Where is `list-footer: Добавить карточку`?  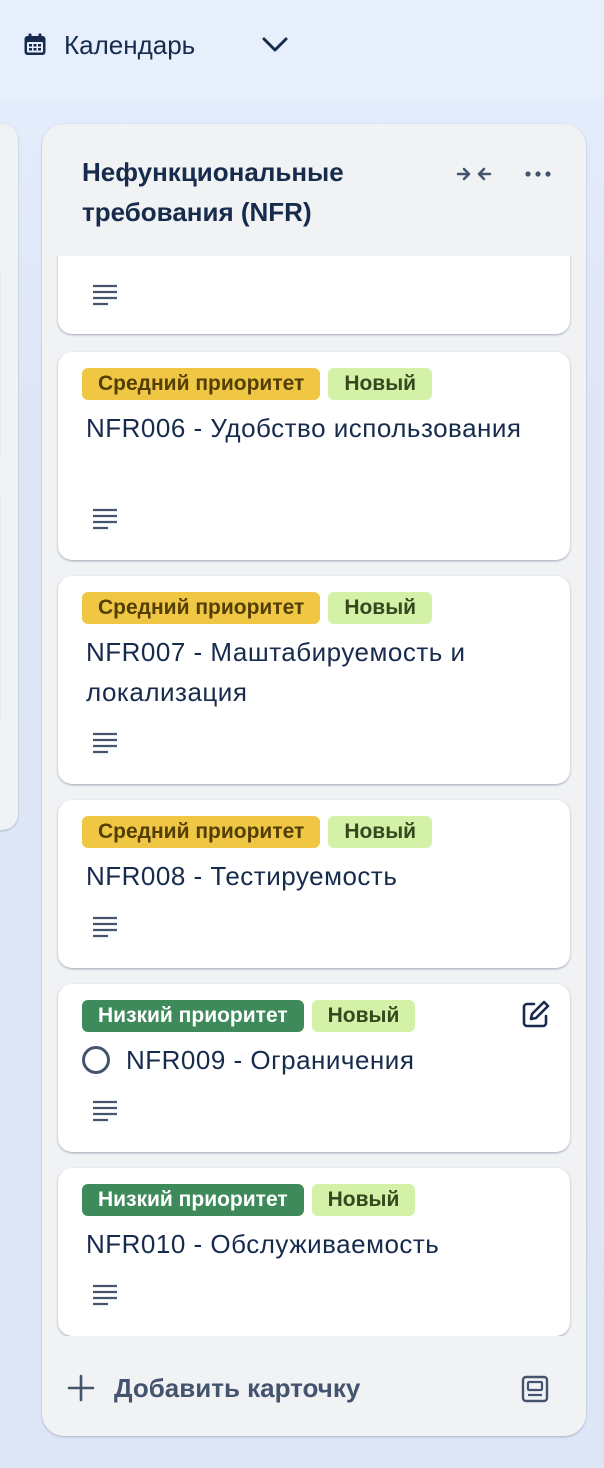
list-footer: Добавить карточку is located at coordinates (314, 1388).